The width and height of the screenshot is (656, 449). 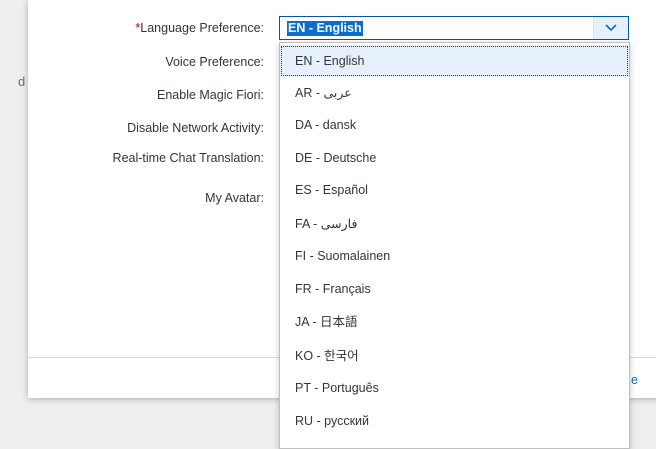 What do you see at coordinates (454, 256) in the screenshot?
I see `language-option-fi: FI - Suomalainen` at bounding box center [454, 256].